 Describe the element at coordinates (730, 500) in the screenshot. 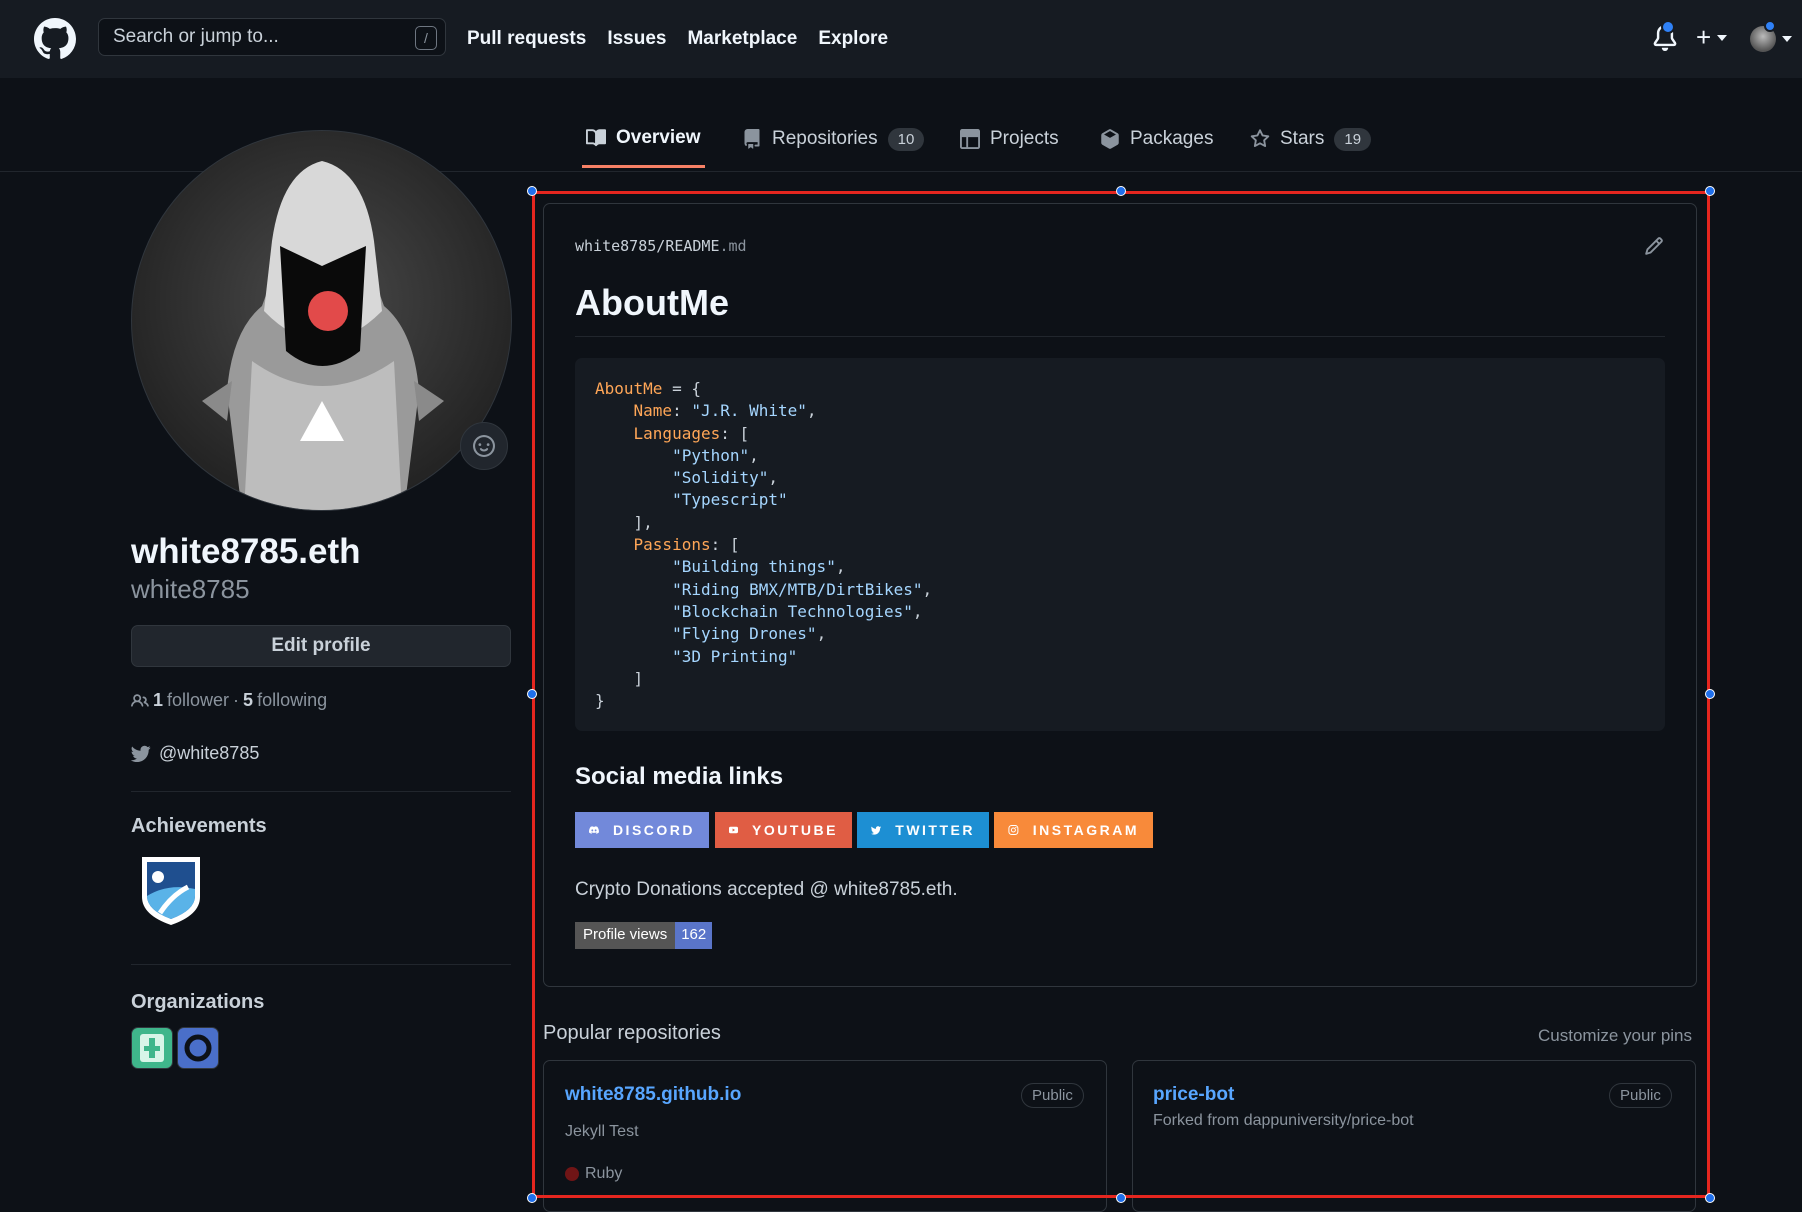

I see `code-token: "Typescript"` at that location.